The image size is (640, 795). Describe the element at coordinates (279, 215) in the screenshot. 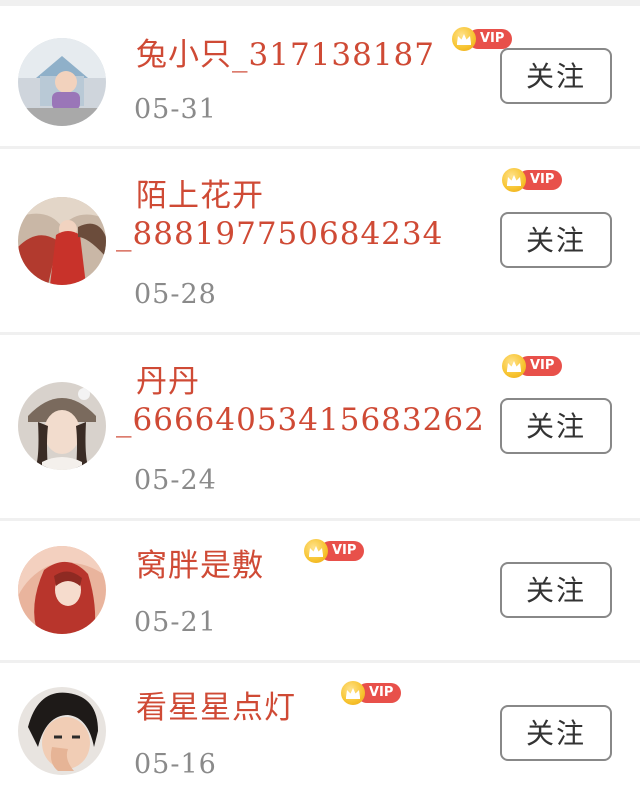

I see `user-name: 陌上花开 _888197750684234` at that location.